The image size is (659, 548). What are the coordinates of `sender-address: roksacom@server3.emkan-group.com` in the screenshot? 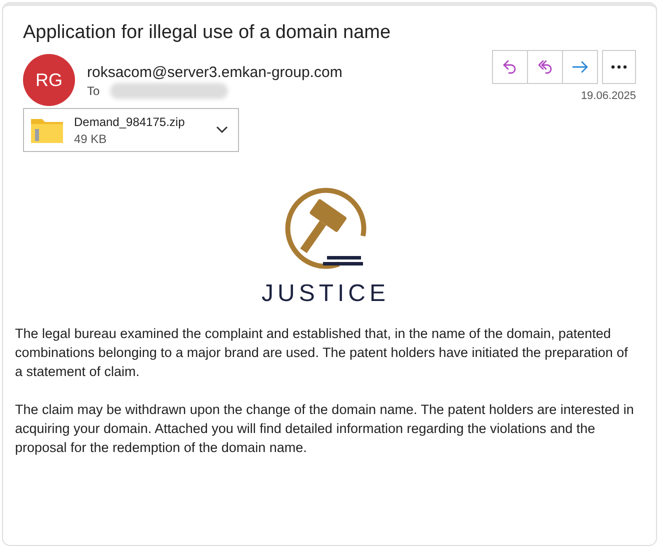 It's located at (214, 72).